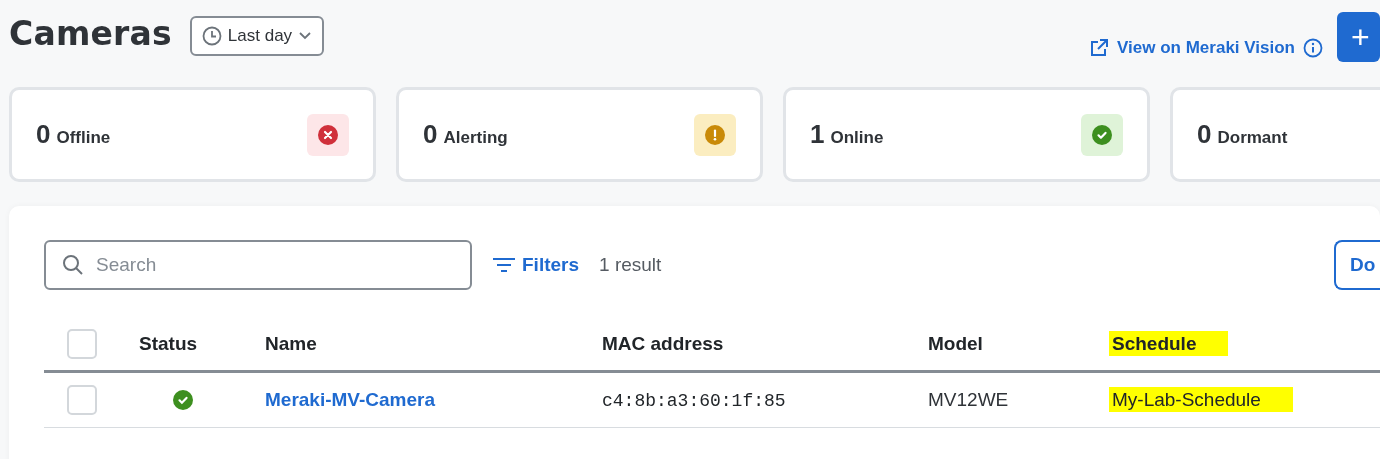  I want to click on column-header: Name, so click(291, 343).